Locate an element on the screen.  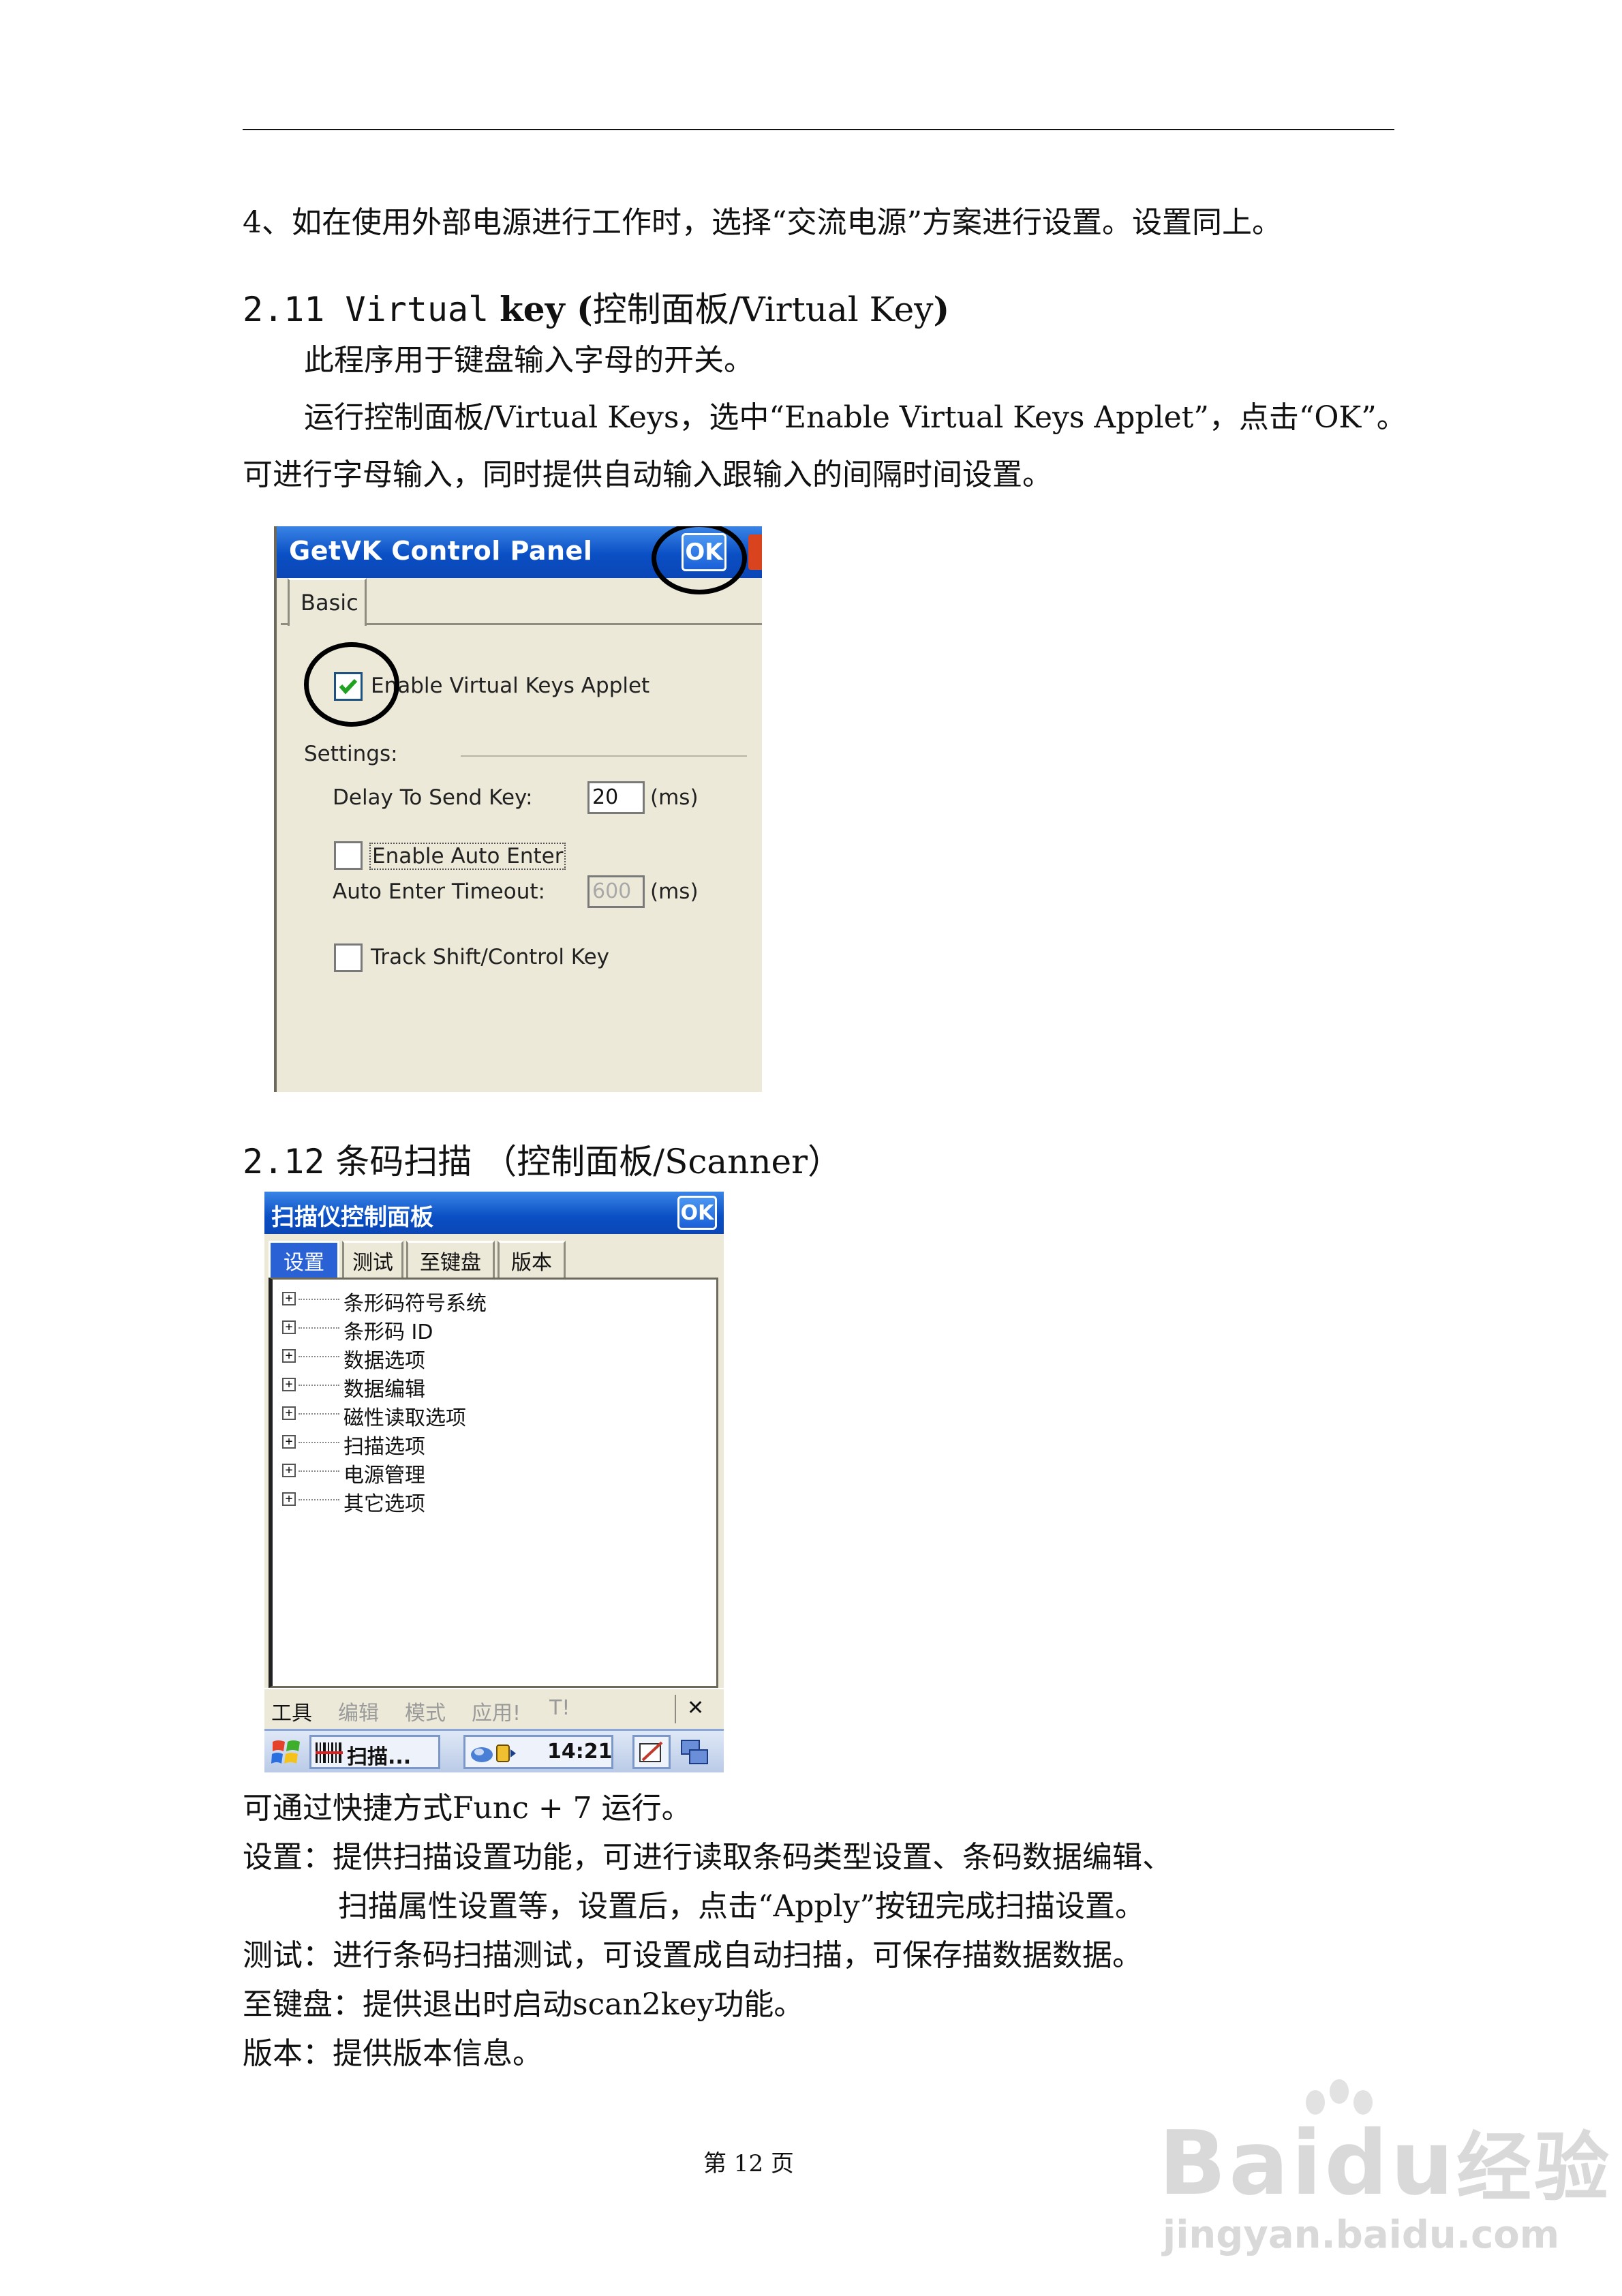
input-panel-button is located at coordinates (651, 1752).